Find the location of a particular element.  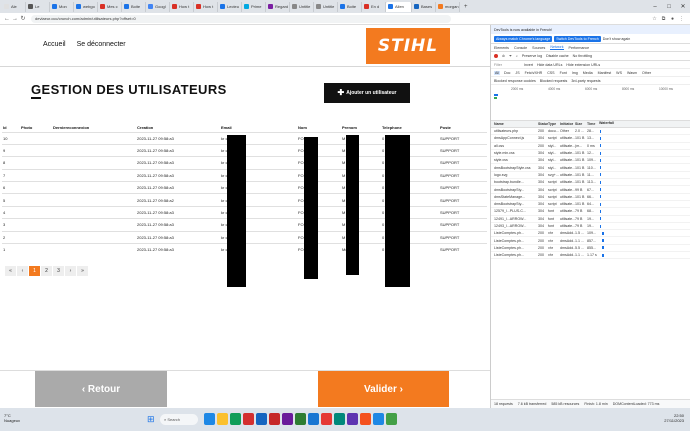

search-icon: ⌕ is located at coordinates (517, 56).